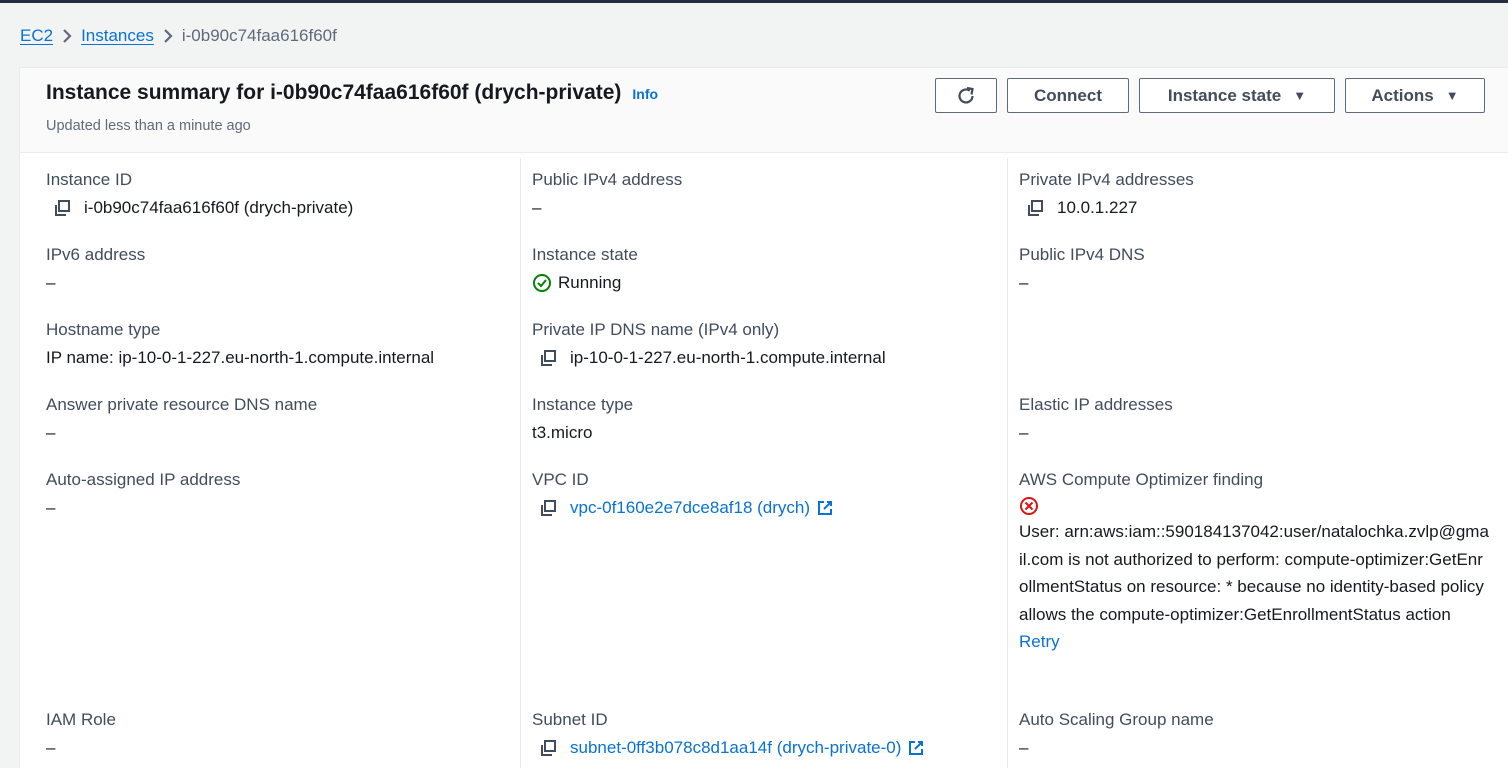 Image resolution: width=1508 pixels, height=768 pixels. What do you see at coordinates (36, 36) in the screenshot?
I see `breadcrumb-ec2: EC2` at bounding box center [36, 36].